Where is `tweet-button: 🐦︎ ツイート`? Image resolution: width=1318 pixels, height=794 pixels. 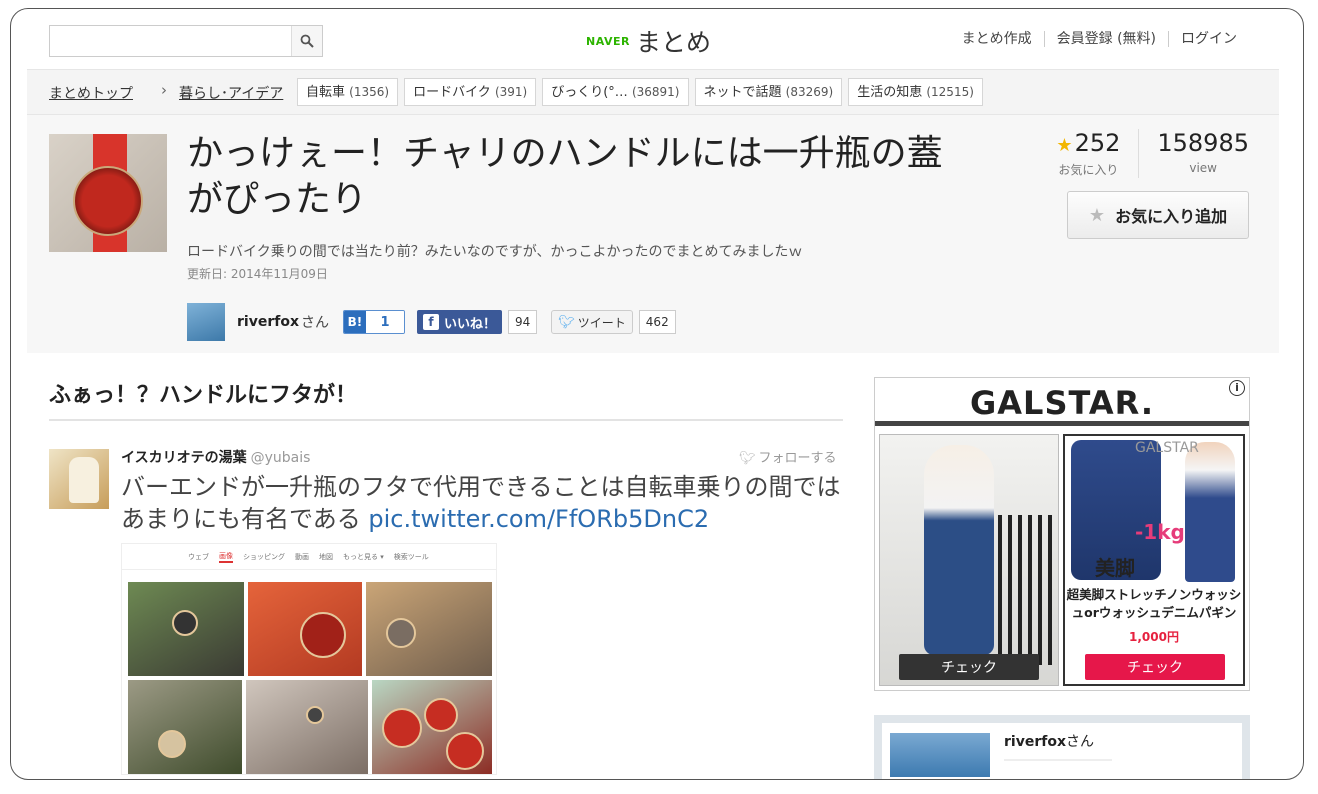 tweet-button: 🐦︎ ツイート is located at coordinates (592, 322).